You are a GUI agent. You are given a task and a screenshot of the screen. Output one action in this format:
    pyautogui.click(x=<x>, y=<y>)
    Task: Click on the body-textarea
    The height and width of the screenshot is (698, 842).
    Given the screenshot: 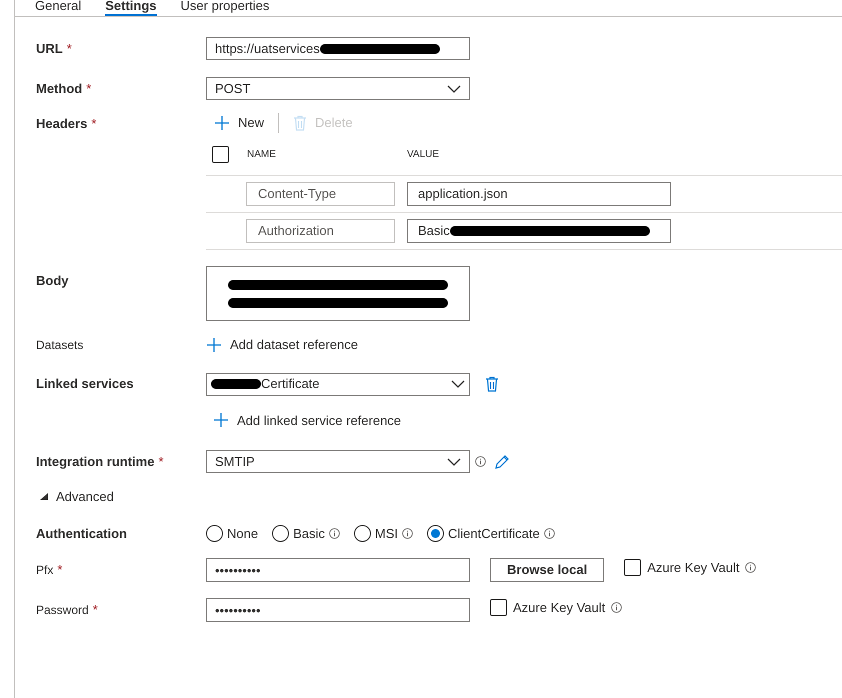 What is the action you would take?
    pyautogui.click(x=338, y=293)
    